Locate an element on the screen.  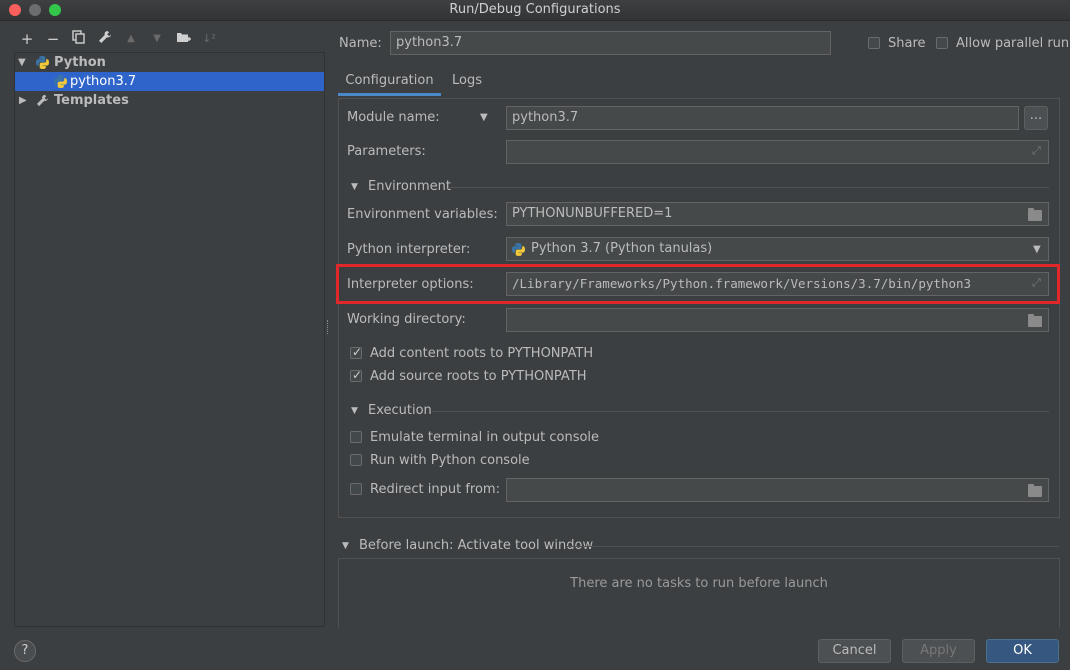
sort-icon: ↓² is located at coordinates (209, 38).